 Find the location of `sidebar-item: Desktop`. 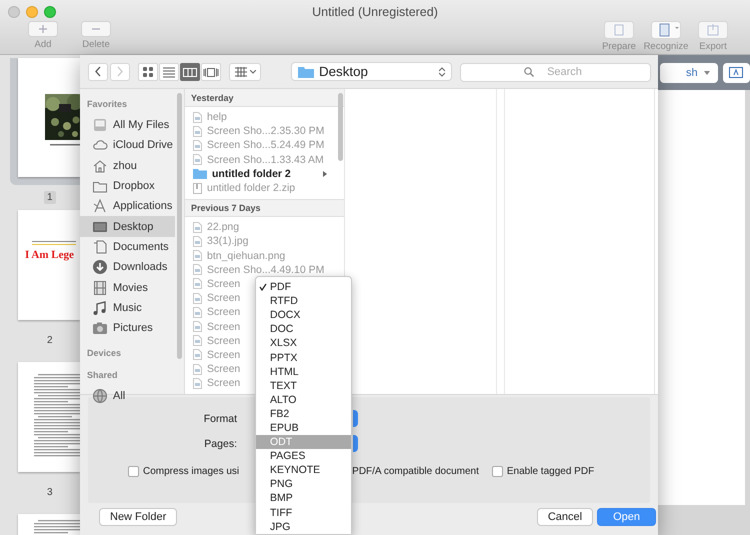

sidebar-item: Desktop is located at coordinates (127, 226).